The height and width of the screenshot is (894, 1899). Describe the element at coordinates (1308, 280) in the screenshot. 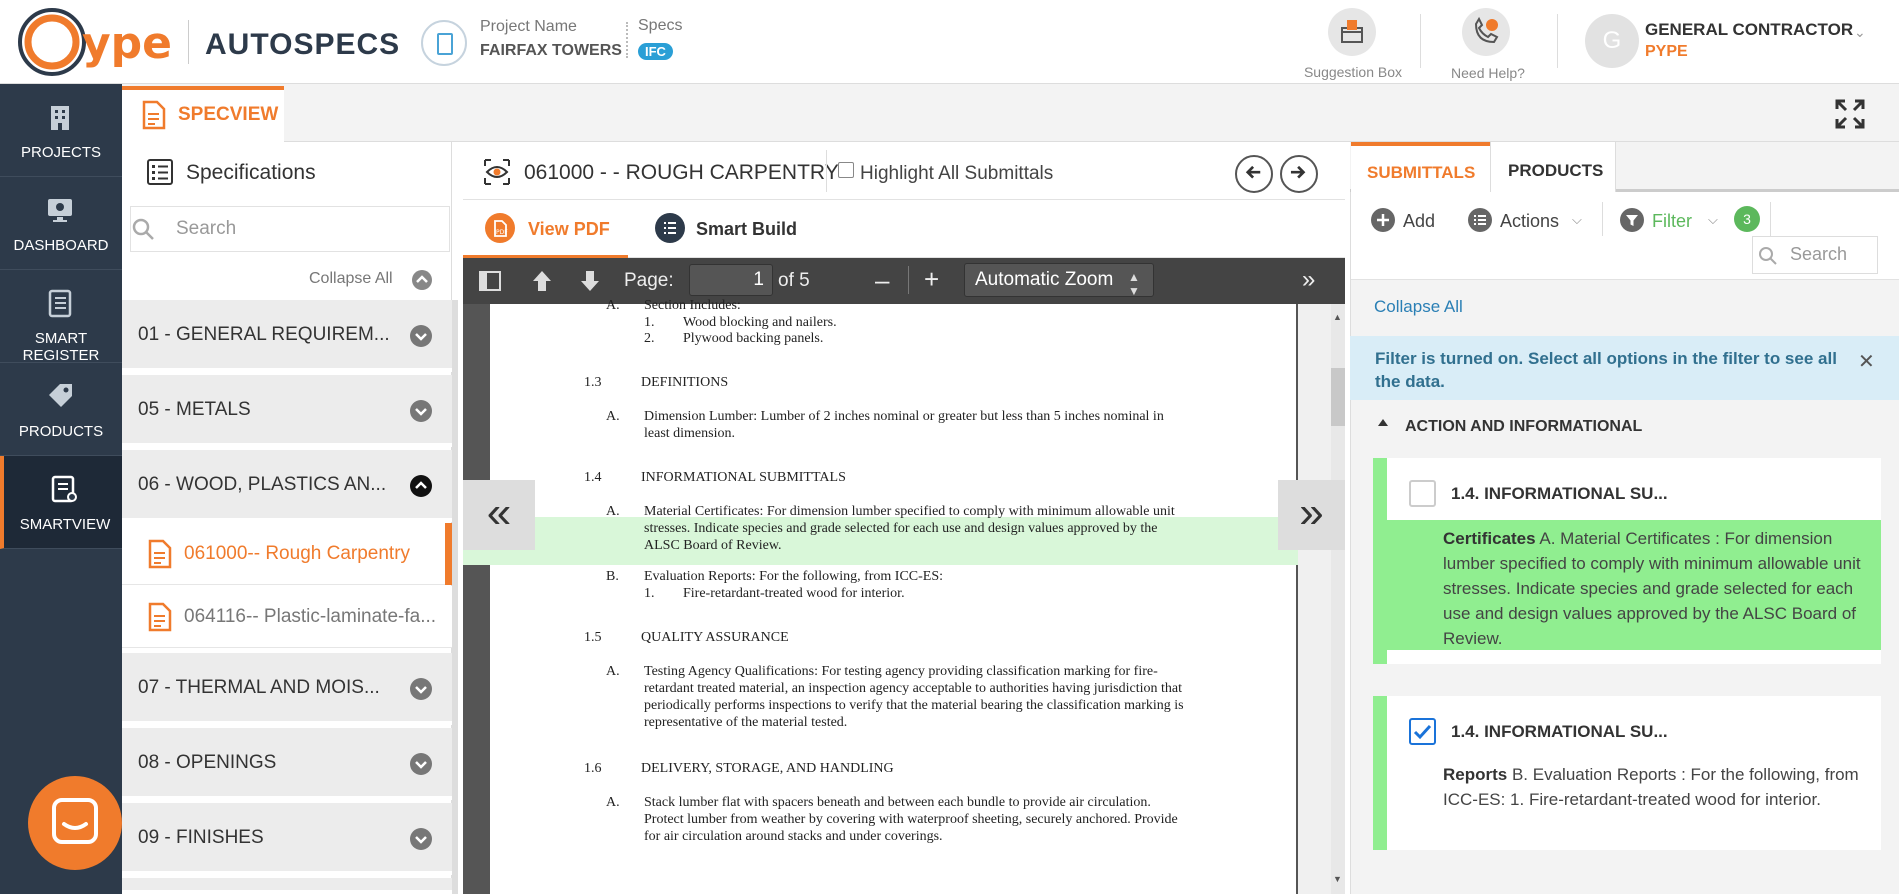

I see `tools-more-double-chevron-icon: »` at that location.